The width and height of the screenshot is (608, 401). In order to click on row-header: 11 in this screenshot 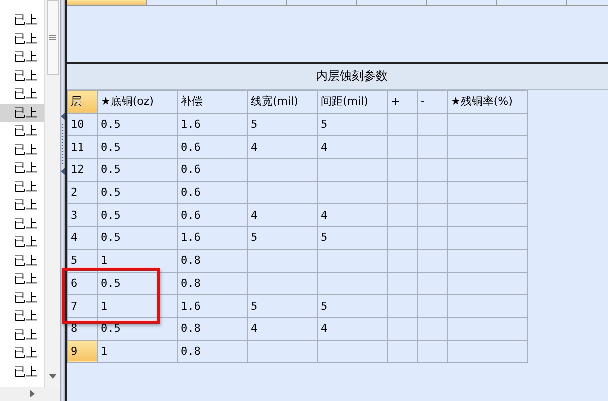, I will do `click(83, 147)`.